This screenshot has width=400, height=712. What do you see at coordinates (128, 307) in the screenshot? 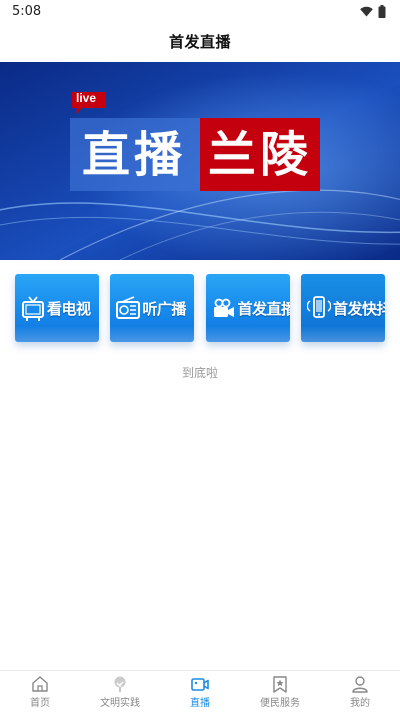
I see `radio-icon` at bounding box center [128, 307].